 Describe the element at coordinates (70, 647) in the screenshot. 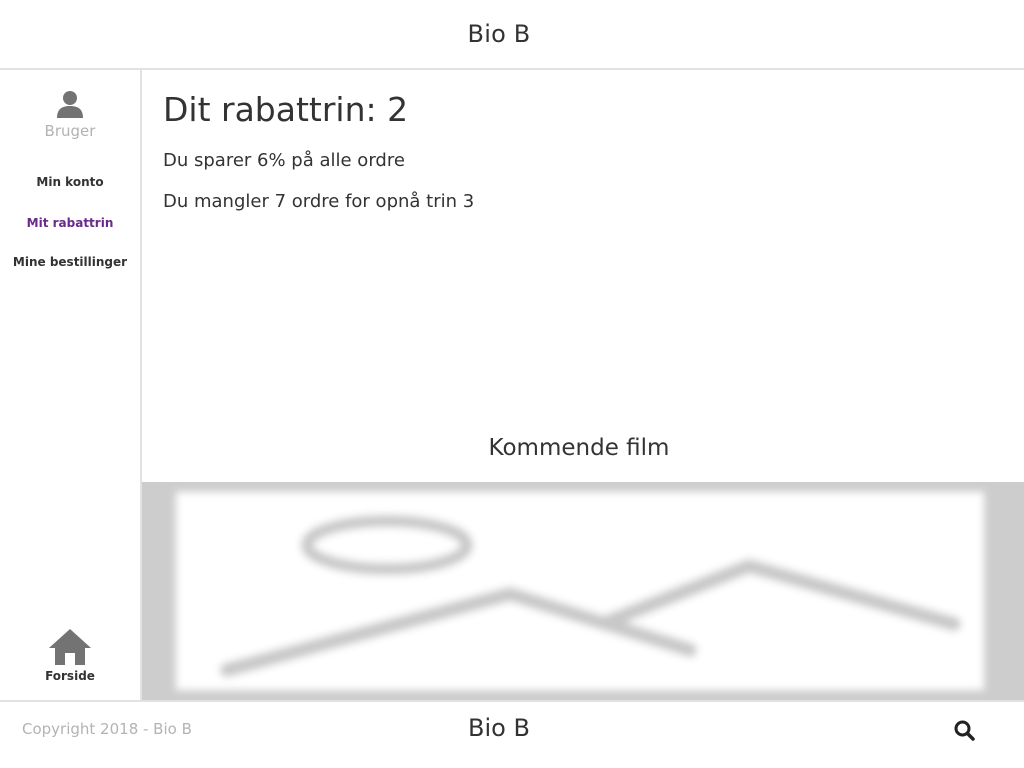

I see `home-icon` at that location.